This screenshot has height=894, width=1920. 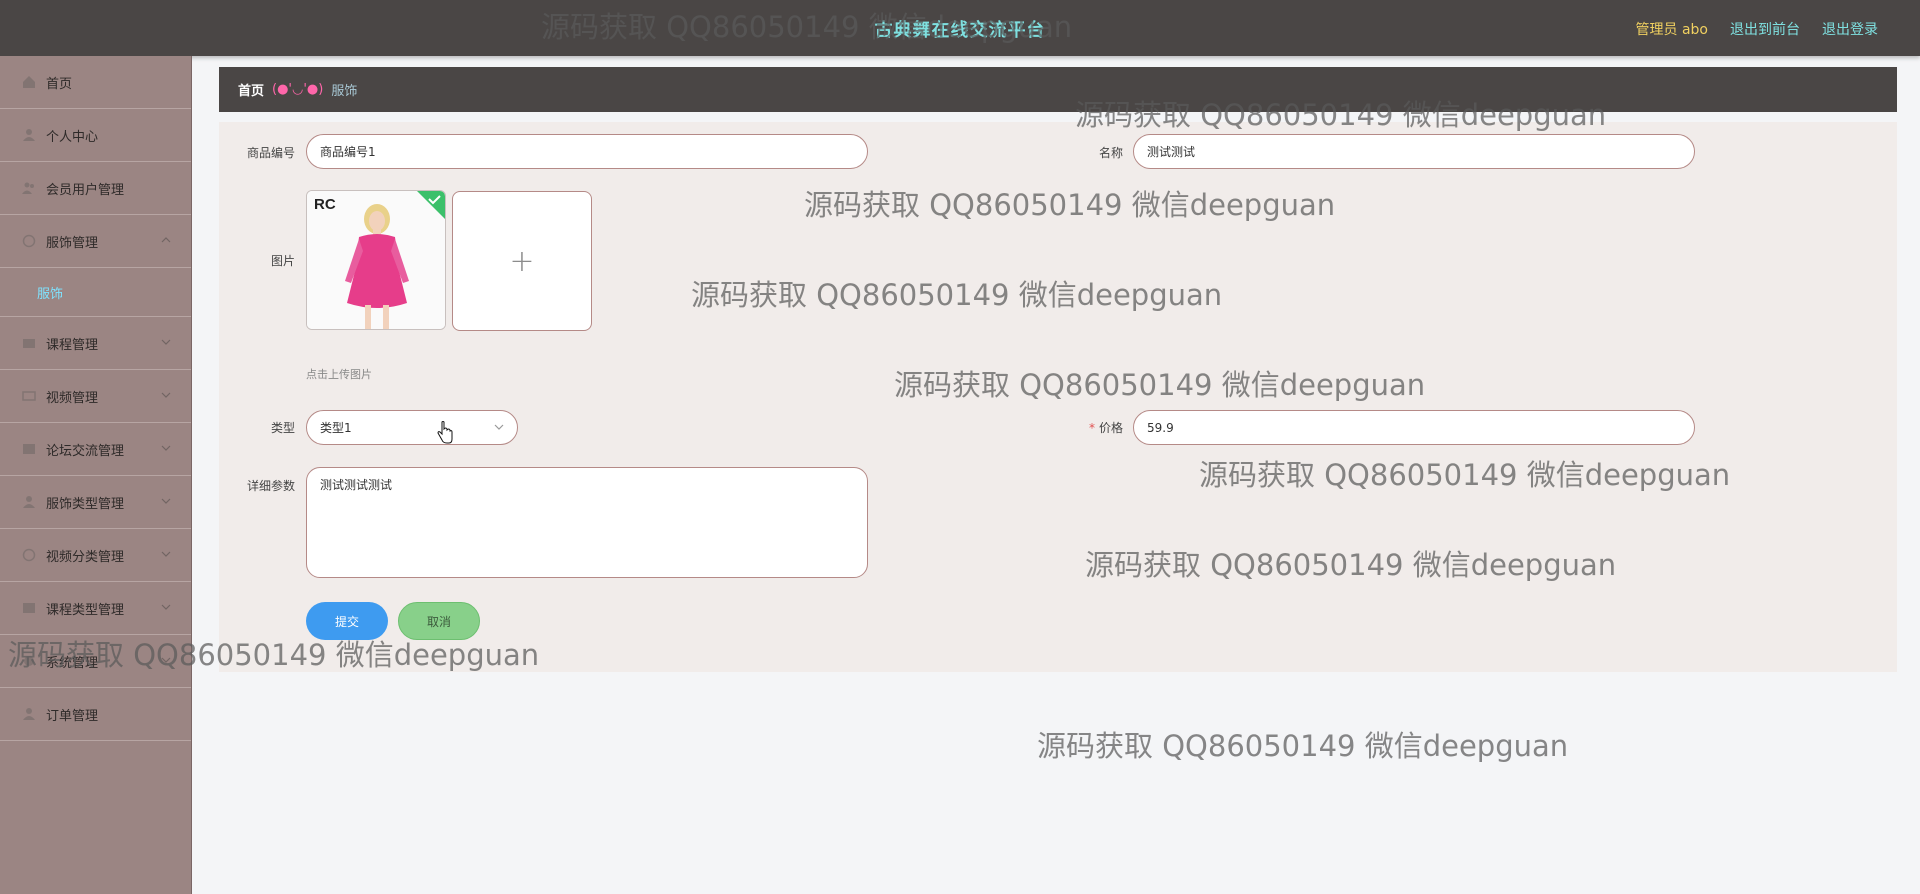 What do you see at coordinates (85, 610) in the screenshot?
I see `sidebar-item-label: 课程类型管理` at bounding box center [85, 610].